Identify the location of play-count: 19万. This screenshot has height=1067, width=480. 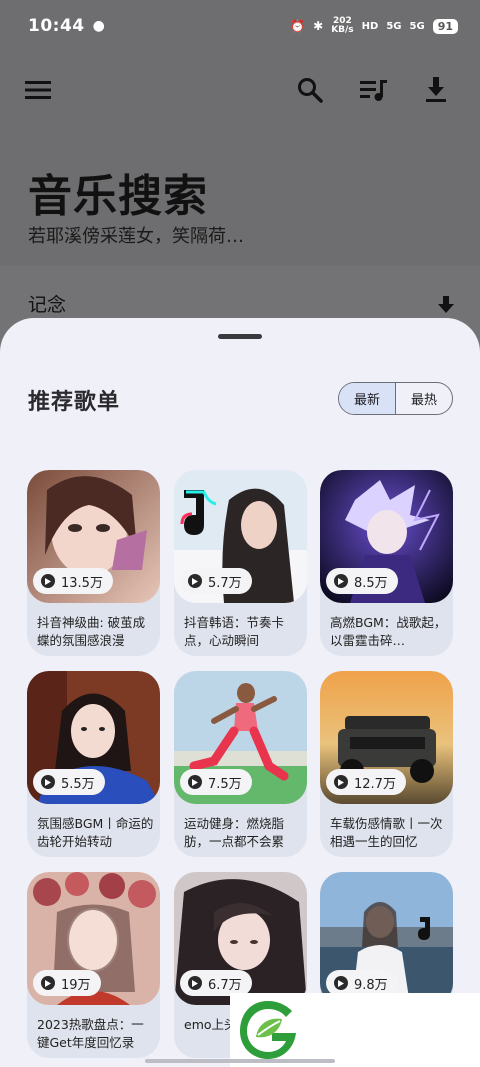
(67, 983).